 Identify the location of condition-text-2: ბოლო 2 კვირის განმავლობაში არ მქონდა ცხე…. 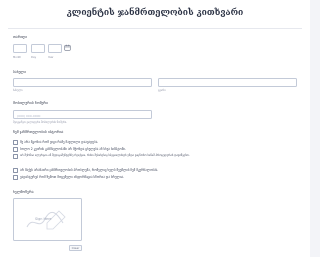
(73, 148).